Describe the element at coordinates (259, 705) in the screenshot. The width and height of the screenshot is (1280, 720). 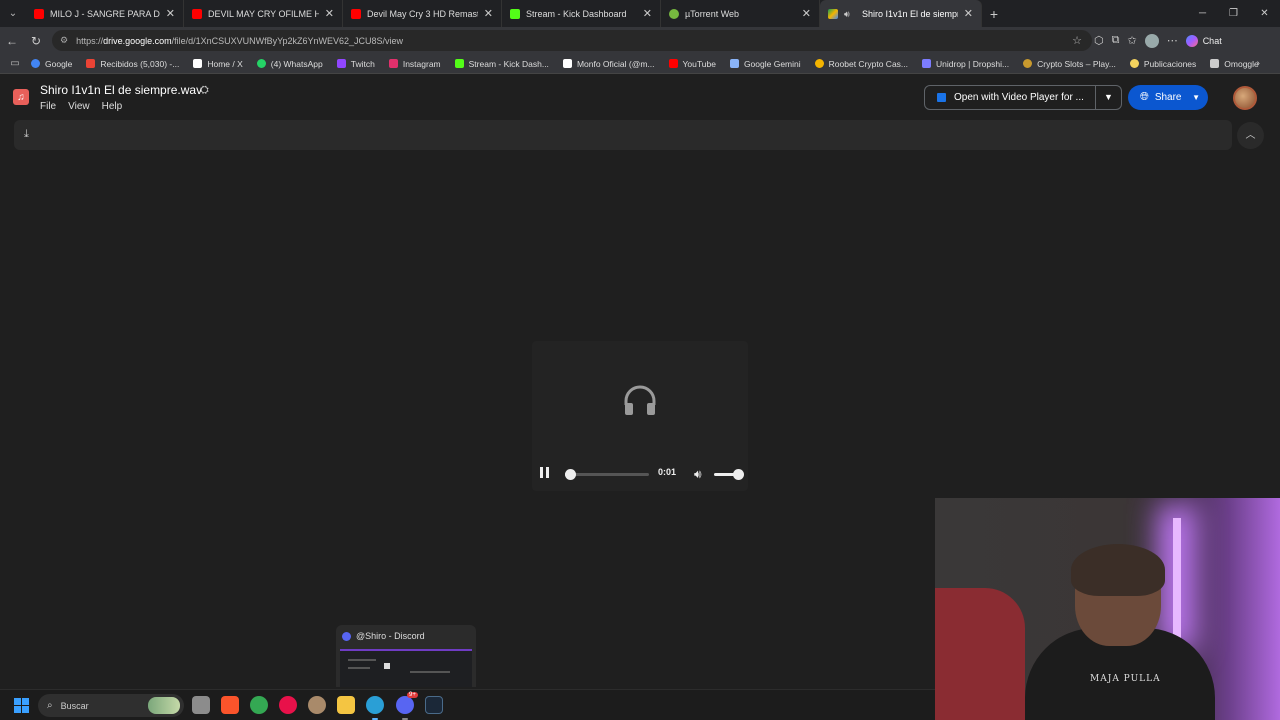
I see `chrome-icon` at that location.